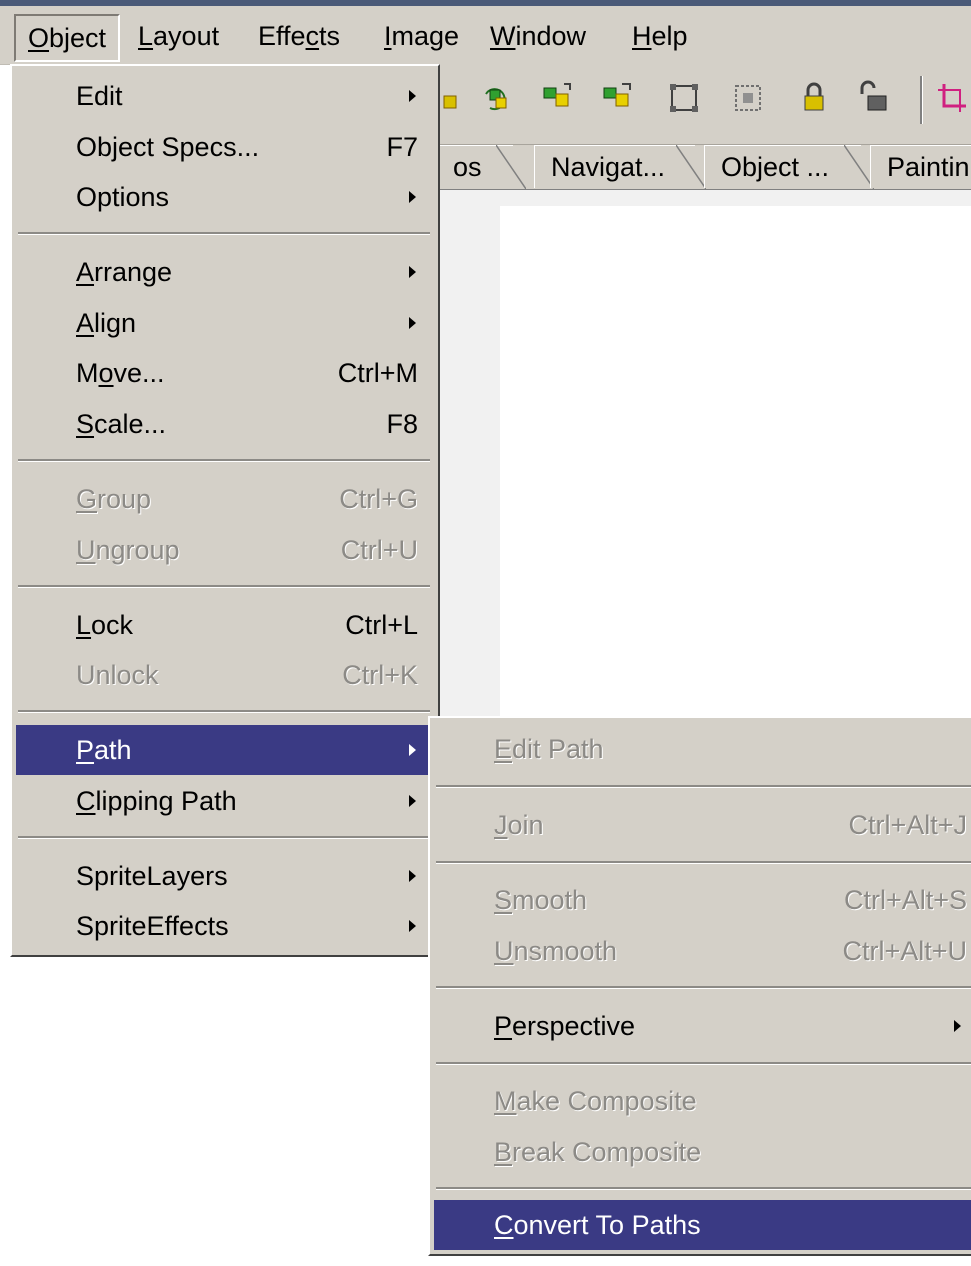 The height and width of the screenshot is (1266, 971). What do you see at coordinates (224, 197) in the screenshot?
I see `menu-item-options: Options` at bounding box center [224, 197].